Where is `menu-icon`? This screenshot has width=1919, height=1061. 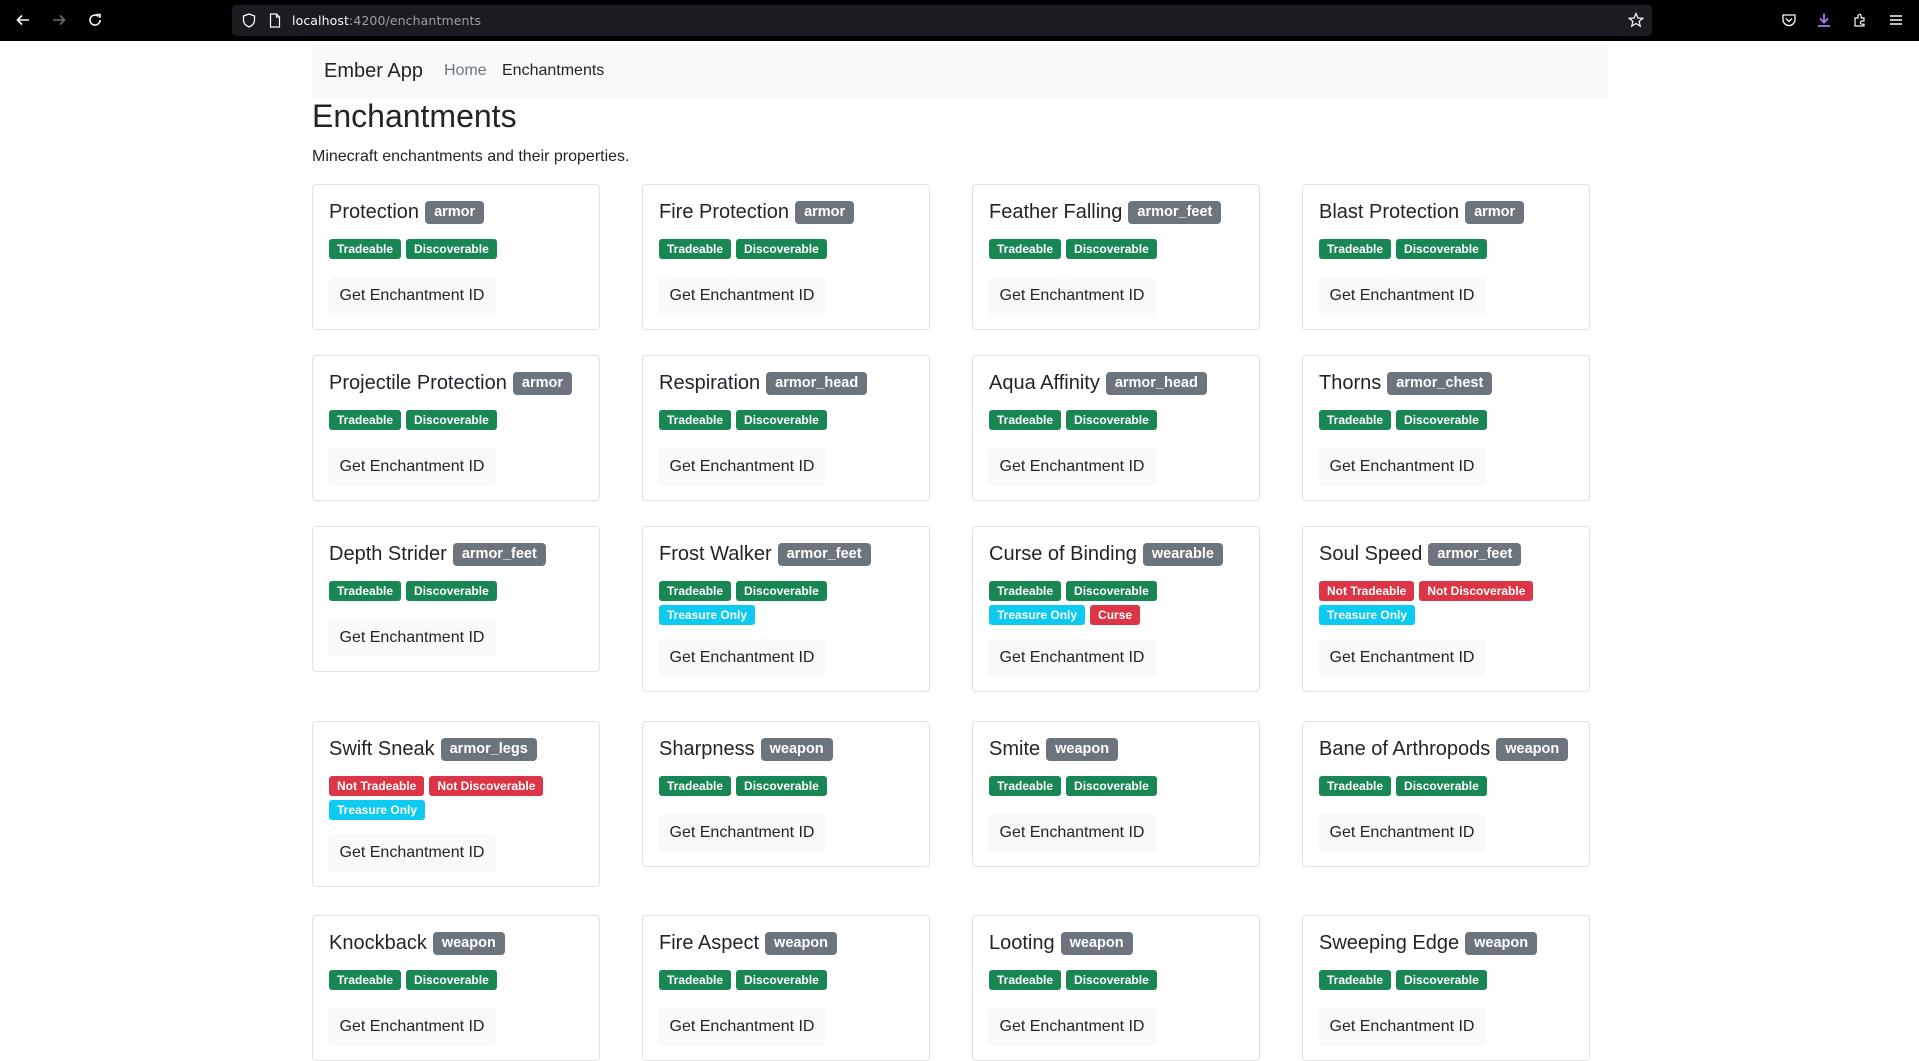
menu-icon is located at coordinates (1896, 20).